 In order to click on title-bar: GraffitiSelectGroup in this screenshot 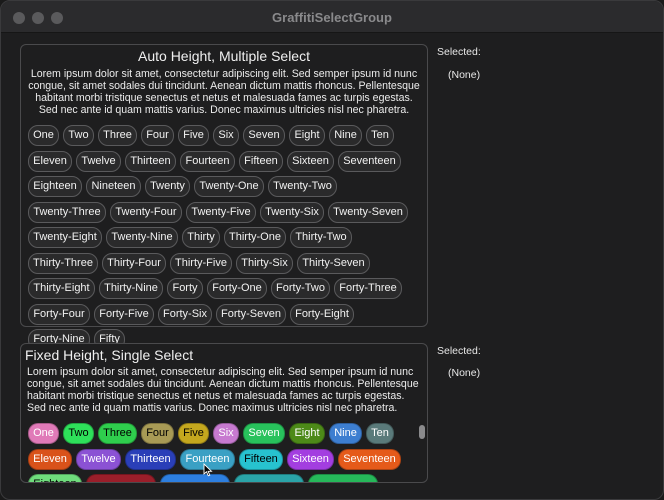, I will do `click(332, 17)`.